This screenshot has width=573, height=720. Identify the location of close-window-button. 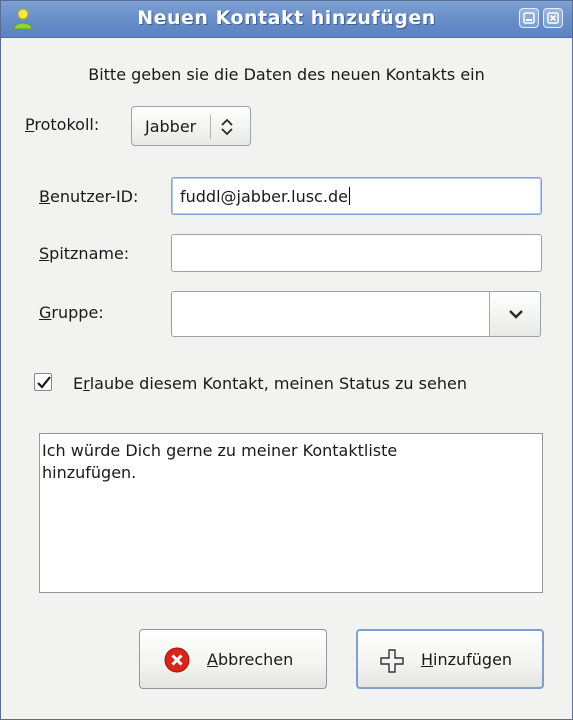
(553, 18).